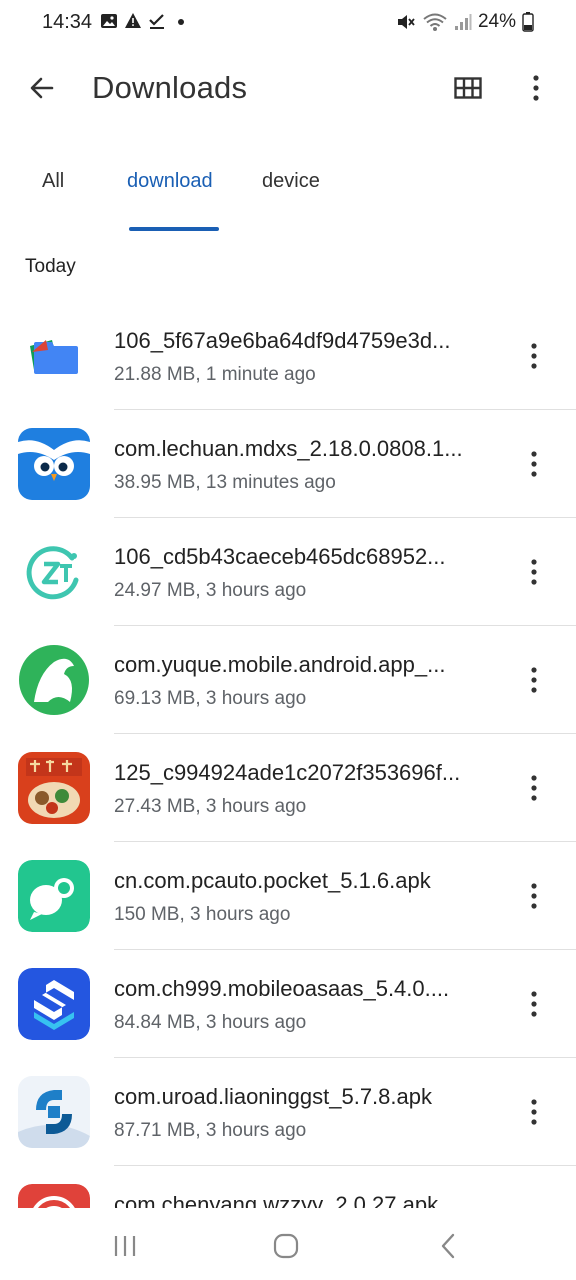 Image resolution: width=576 pixels, height=1280 pixels. Describe the element at coordinates (276, 1200) in the screenshot. I see `file-name: com.chenyang.wzzyy_2.0.27.apk` at that location.